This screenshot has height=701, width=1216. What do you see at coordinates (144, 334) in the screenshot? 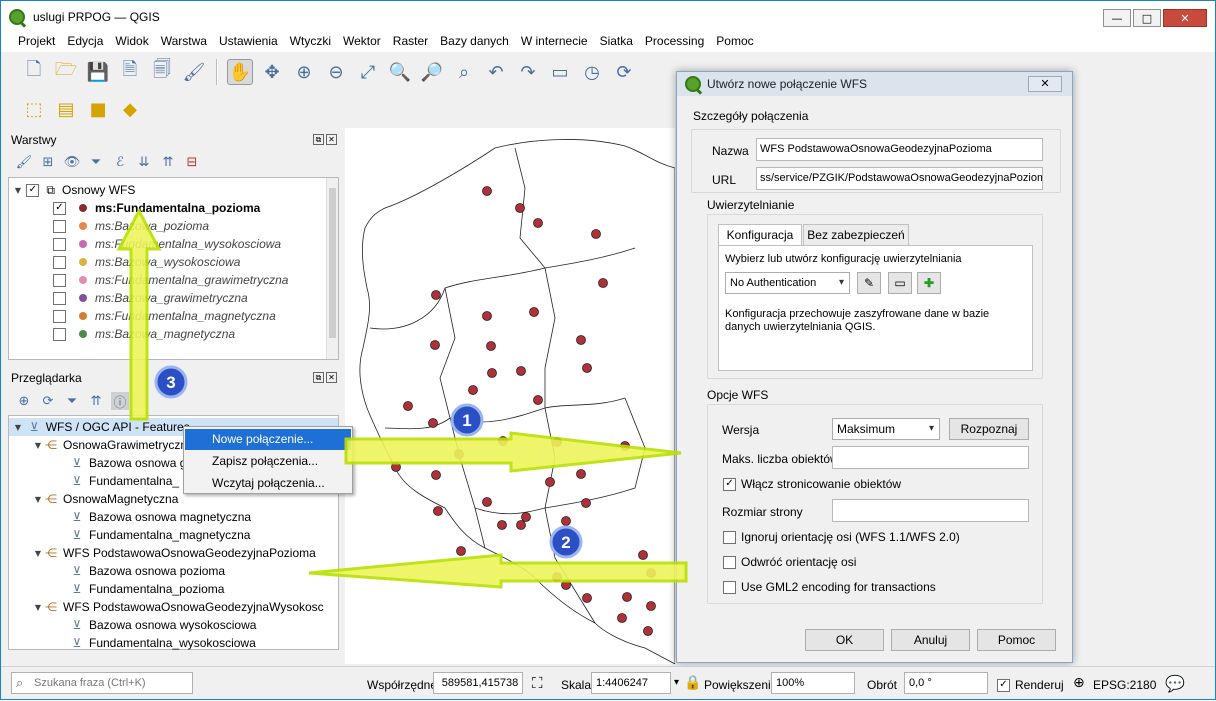
I see `layer-row: ms:Bazowa_magnetyczna` at bounding box center [144, 334].